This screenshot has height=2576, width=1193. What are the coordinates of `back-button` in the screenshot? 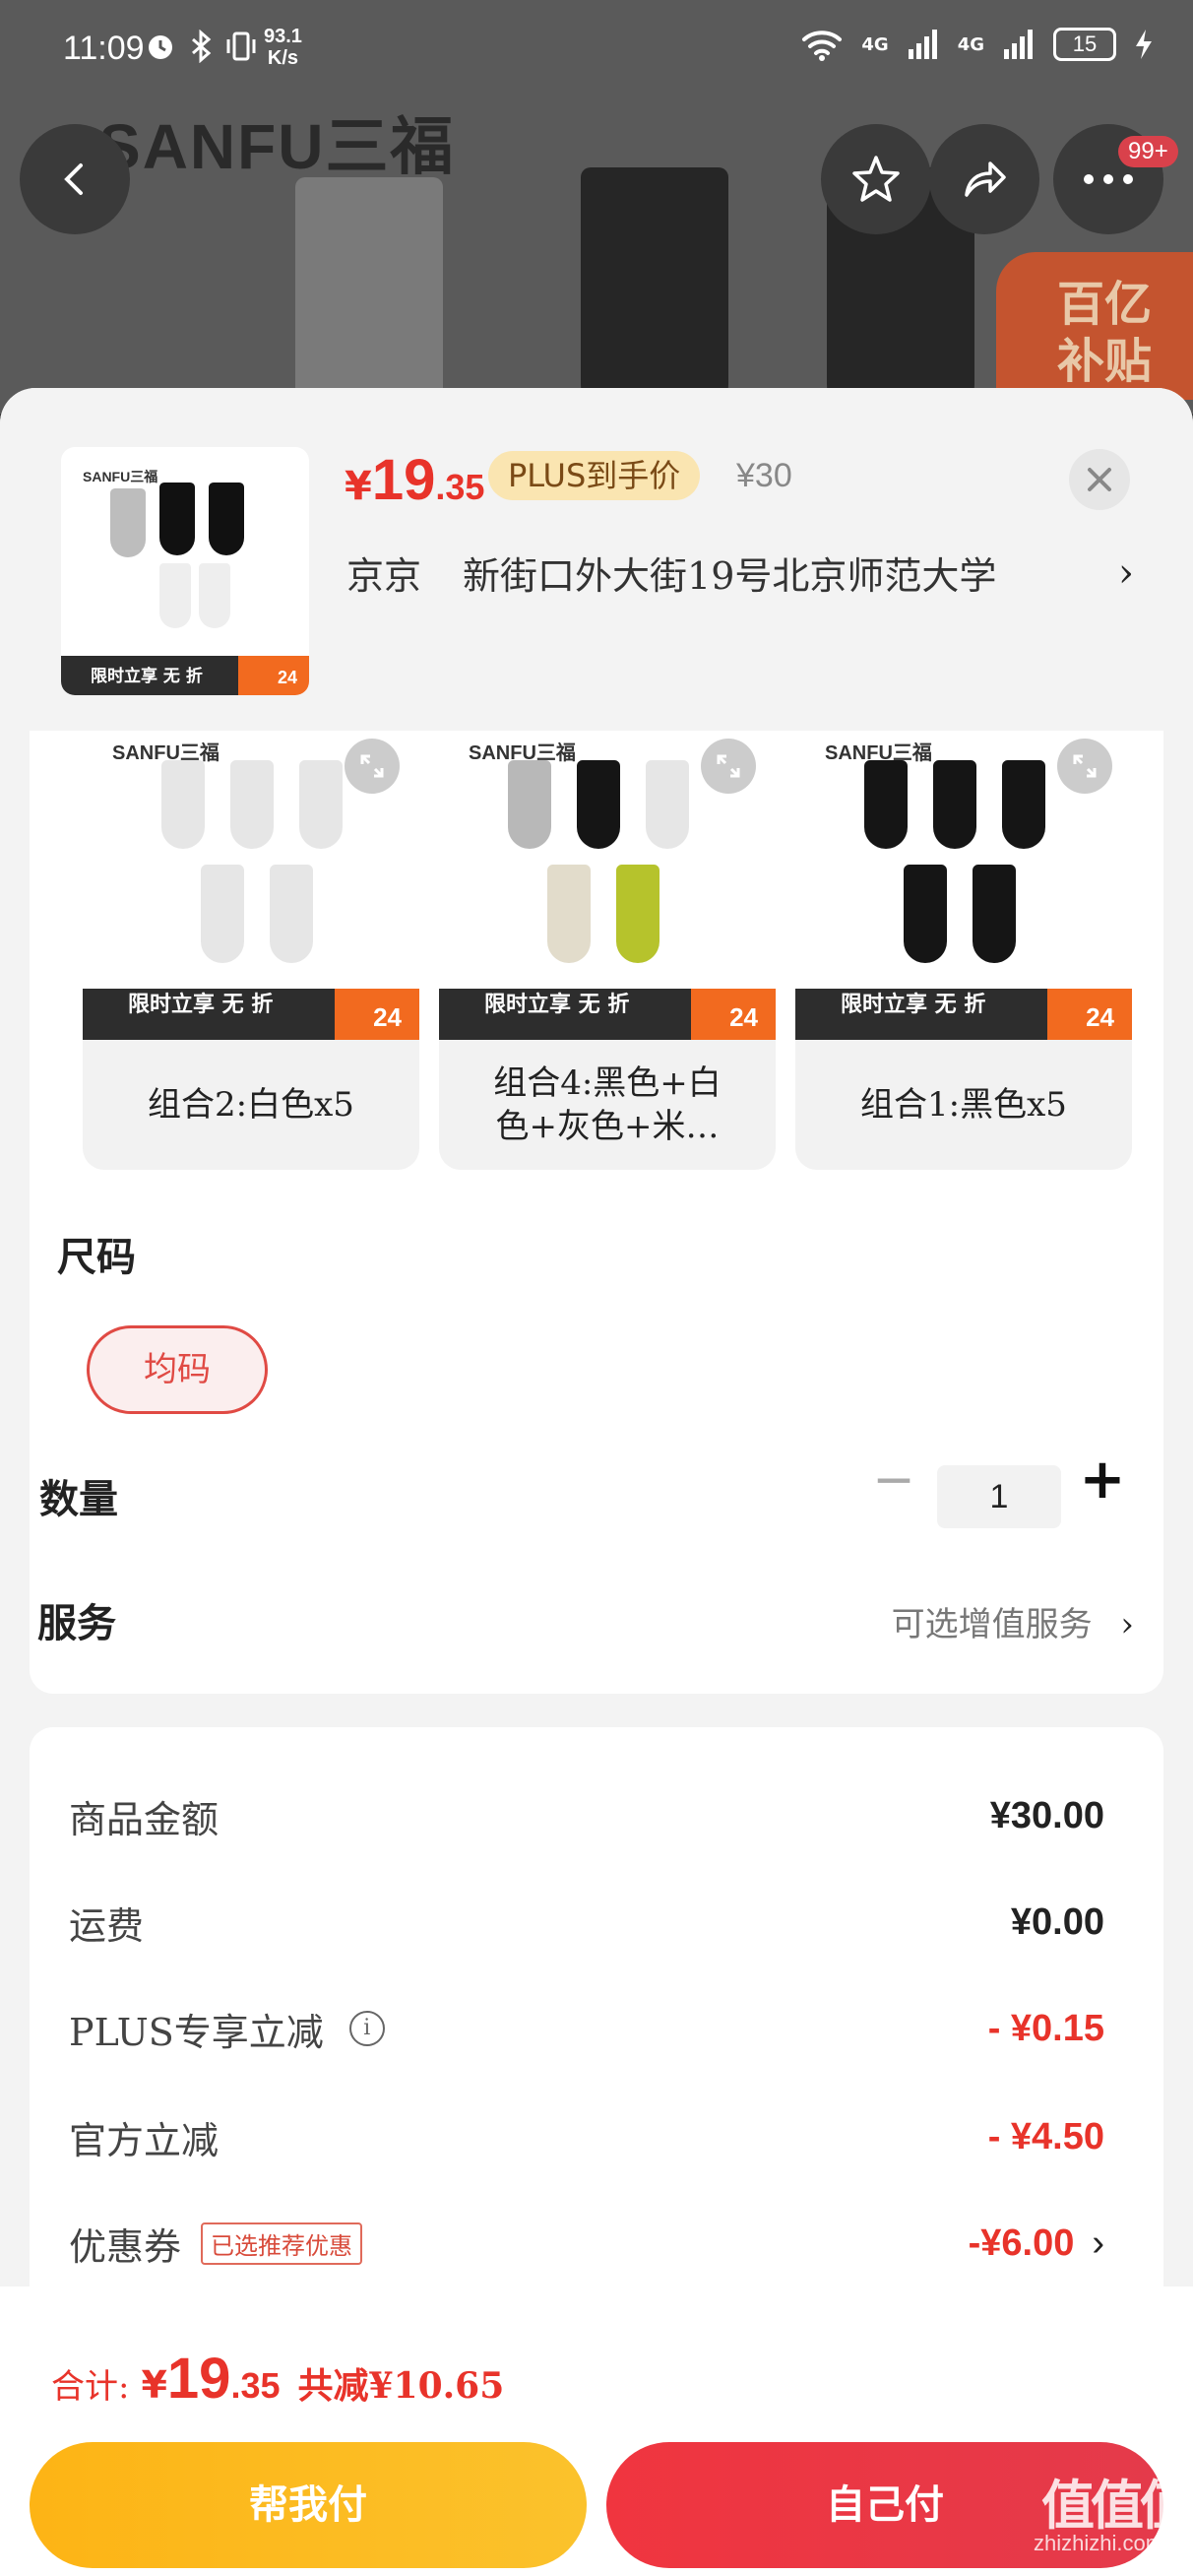 It's located at (75, 179).